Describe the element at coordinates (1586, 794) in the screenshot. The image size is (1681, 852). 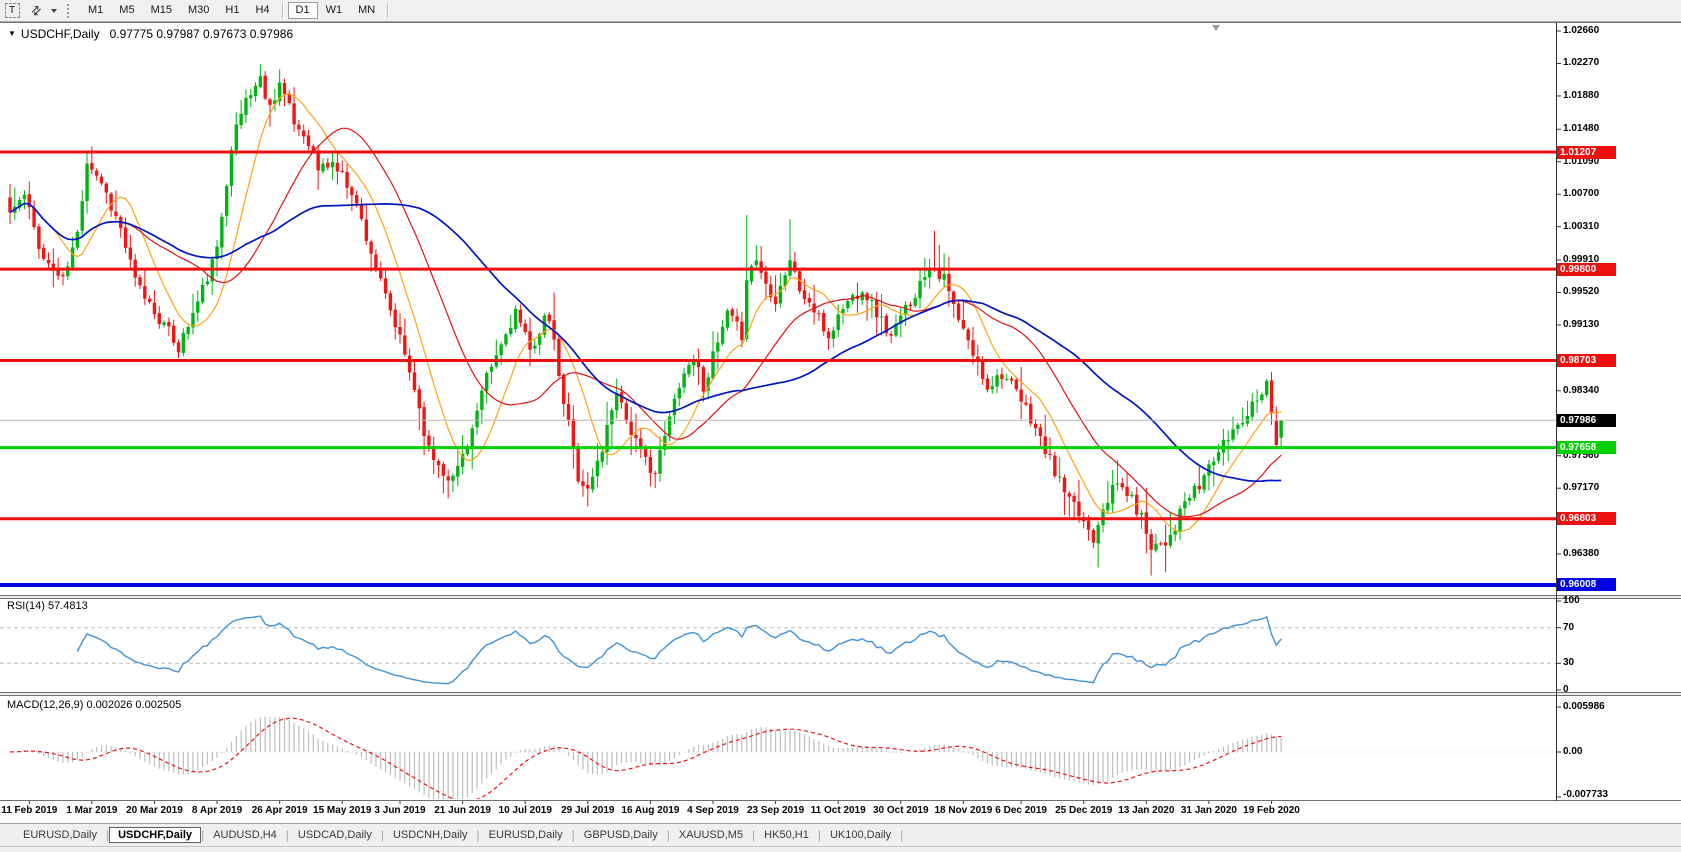
I see `macd-axis-label: -0.007733` at that location.